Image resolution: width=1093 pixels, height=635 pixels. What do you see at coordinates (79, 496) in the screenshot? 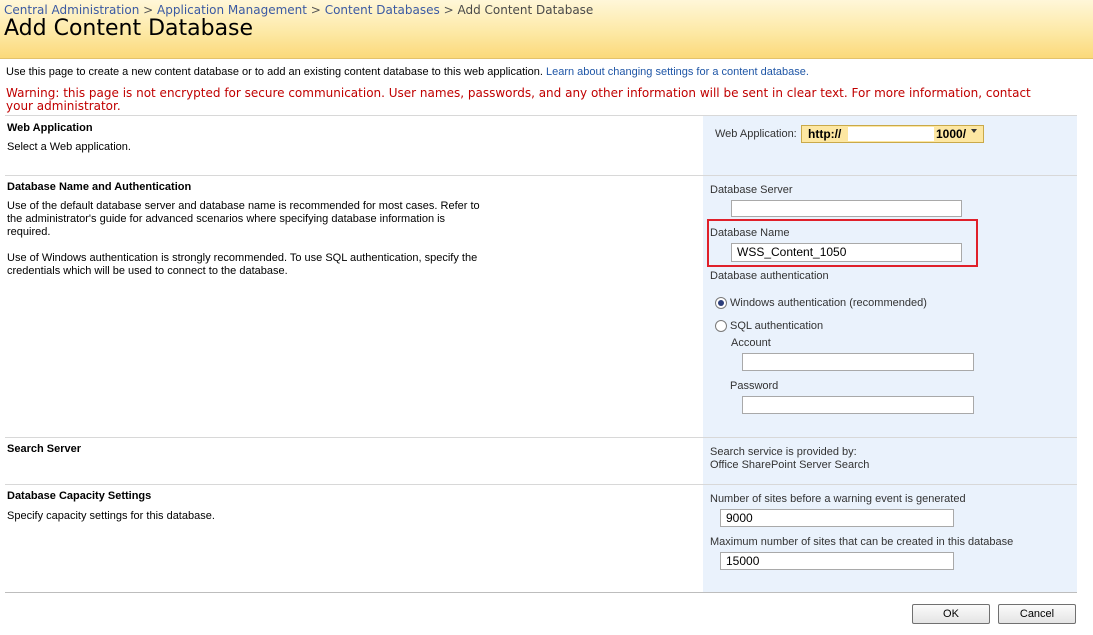
I see `capacity-section-title: Database Capacity Settings` at bounding box center [79, 496].